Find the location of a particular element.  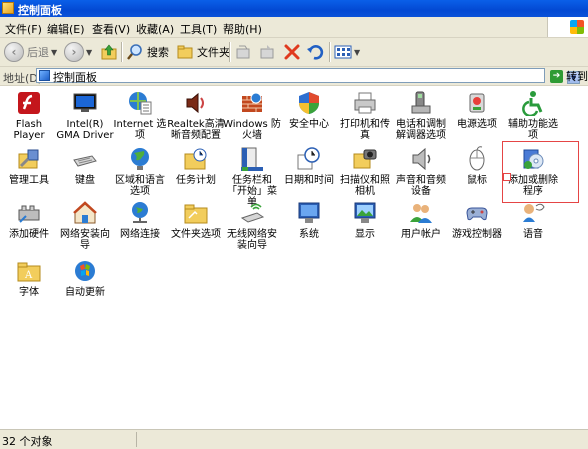

item-label: 日期和时间 is located at coordinates (309, 180).